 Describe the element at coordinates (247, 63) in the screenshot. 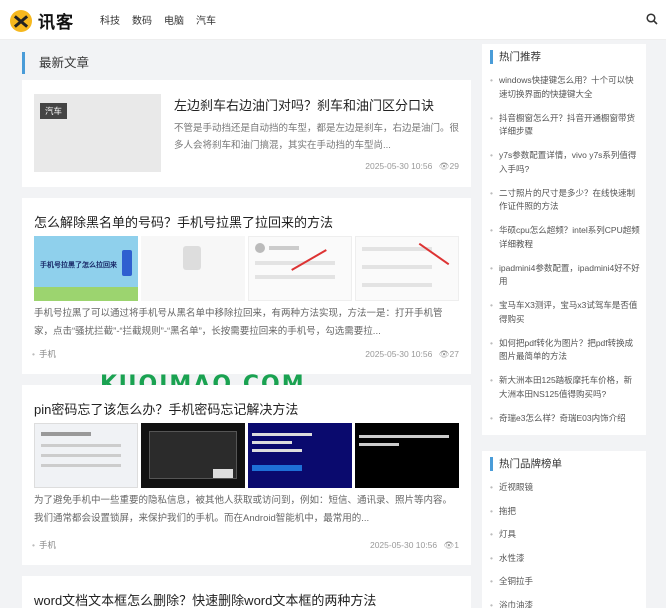

I see `section-title: 最新文章` at that location.